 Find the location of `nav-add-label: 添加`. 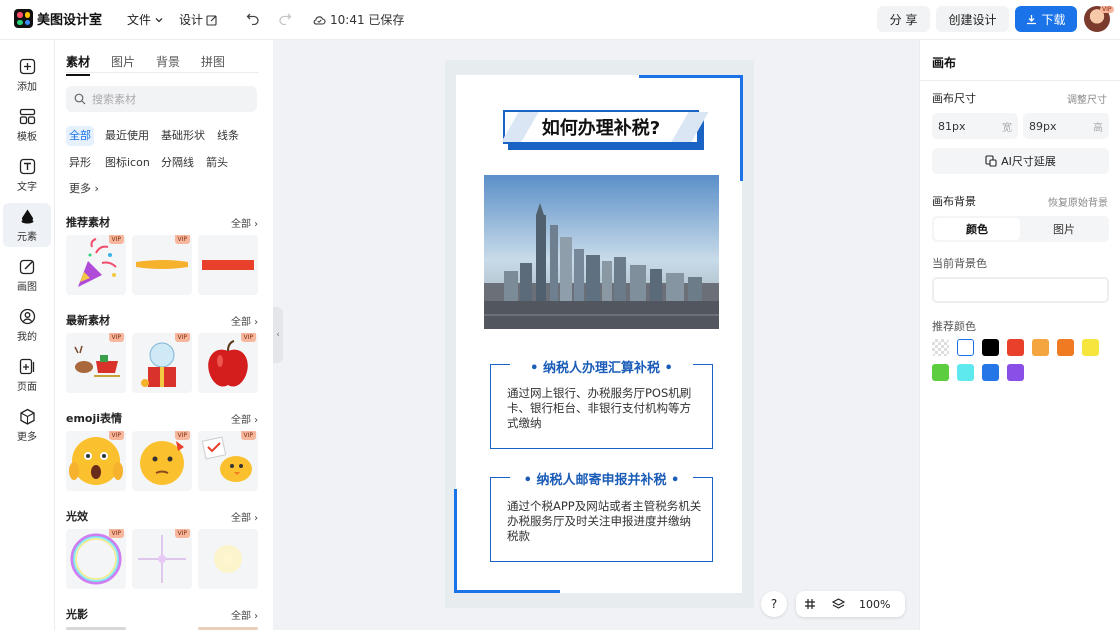

nav-add-label: 添加 is located at coordinates (27, 87).